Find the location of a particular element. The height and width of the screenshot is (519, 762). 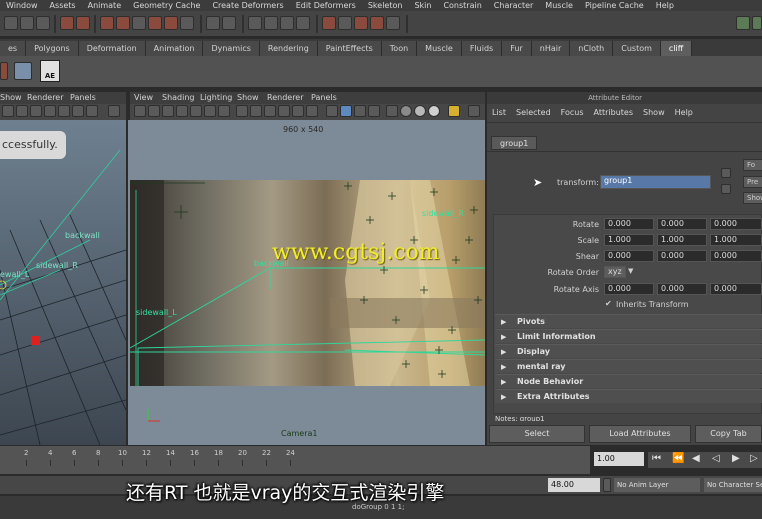

attribute-editor-shelf-icon: AE is located at coordinates (50, 71).